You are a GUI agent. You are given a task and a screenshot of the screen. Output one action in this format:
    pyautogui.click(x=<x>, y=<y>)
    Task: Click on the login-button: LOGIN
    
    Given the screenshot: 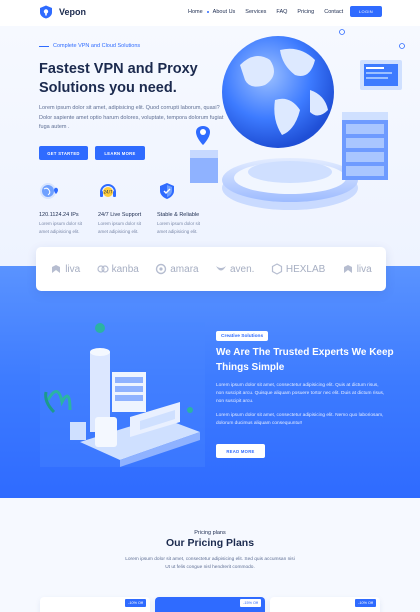 What is the action you would take?
    pyautogui.click(x=366, y=11)
    